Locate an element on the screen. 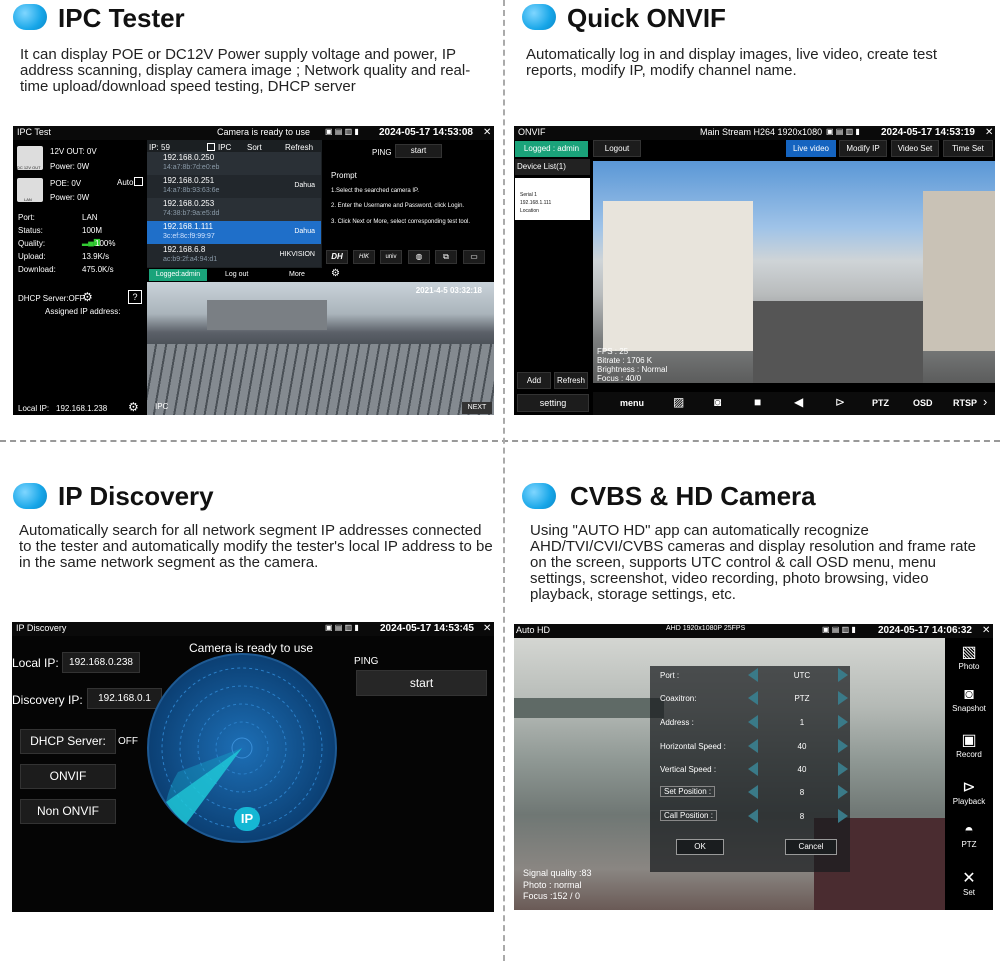 This screenshot has width=1000, height=961. sort-button: Sort is located at coordinates (254, 147).